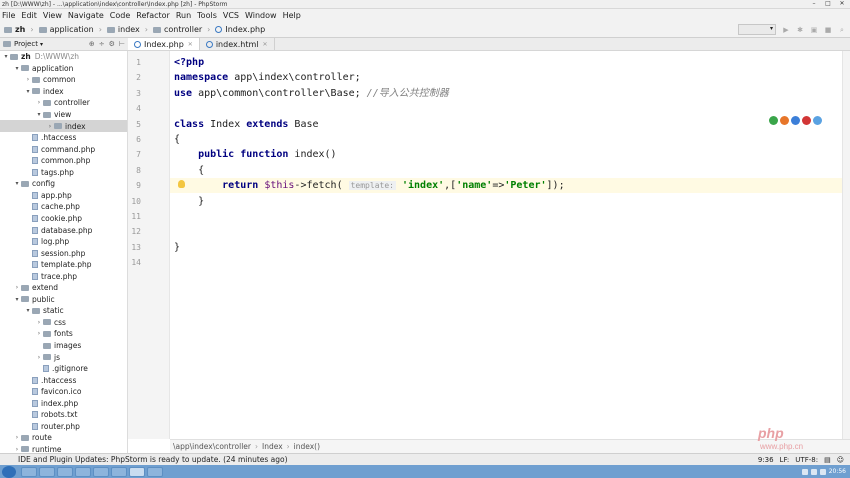 The height and width of the screenshot is (478, 850). What do you see at coordinates (785, 460) in the screenshot?
I see `line-separator: LF:` at bounding box center [785, 460].